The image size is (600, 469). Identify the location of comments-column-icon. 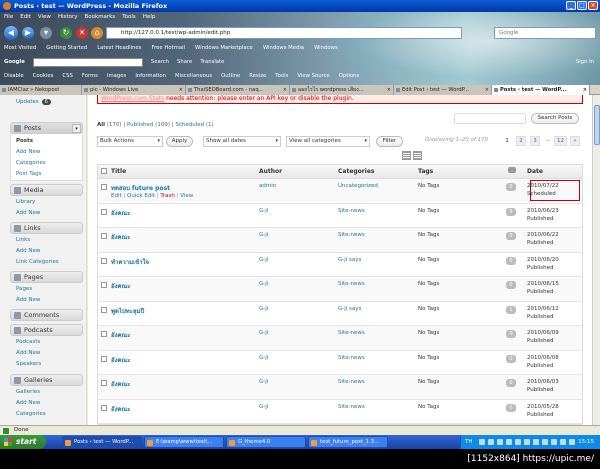
(512, 170).